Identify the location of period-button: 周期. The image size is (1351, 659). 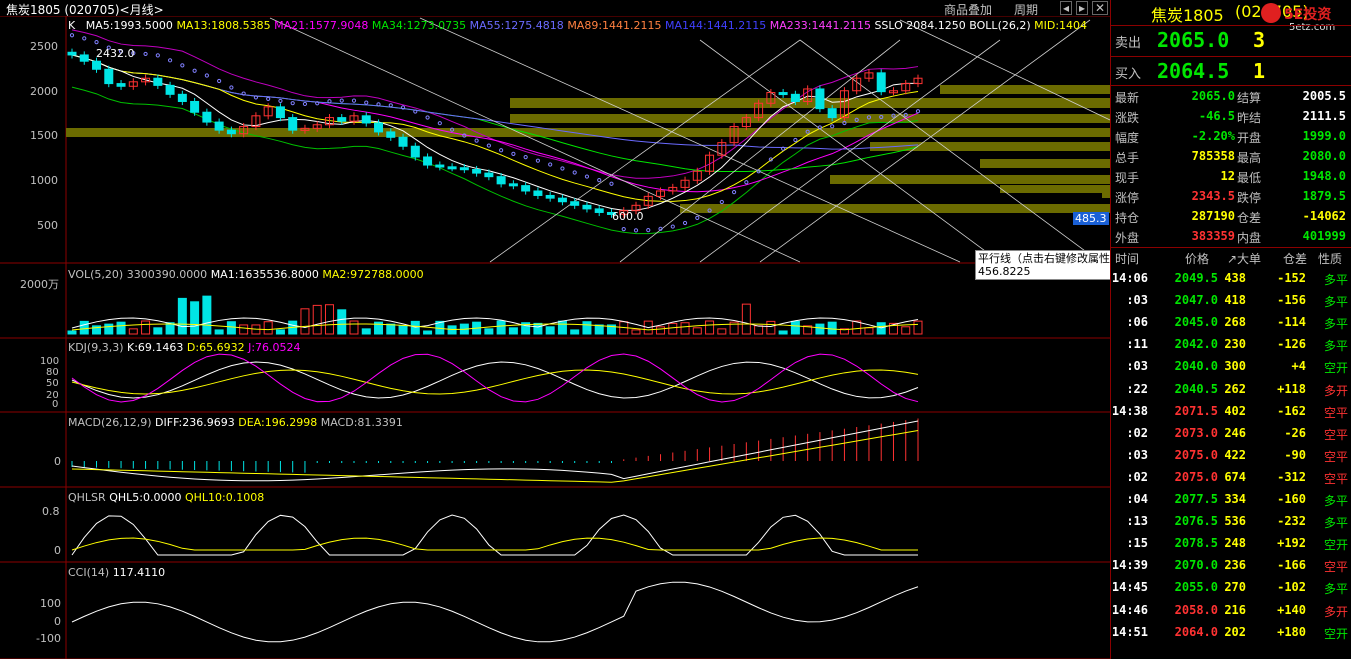
(1026, 9).